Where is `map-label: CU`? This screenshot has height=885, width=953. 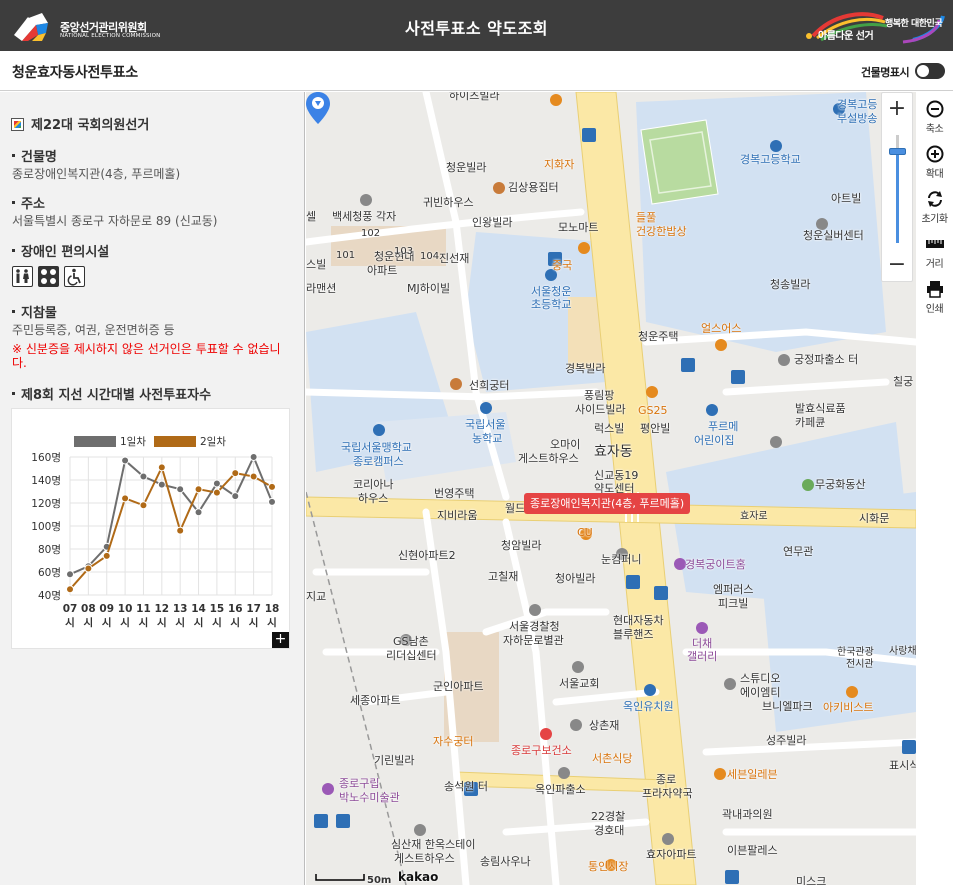 map-label: CU is located at coordinates (585, 532).